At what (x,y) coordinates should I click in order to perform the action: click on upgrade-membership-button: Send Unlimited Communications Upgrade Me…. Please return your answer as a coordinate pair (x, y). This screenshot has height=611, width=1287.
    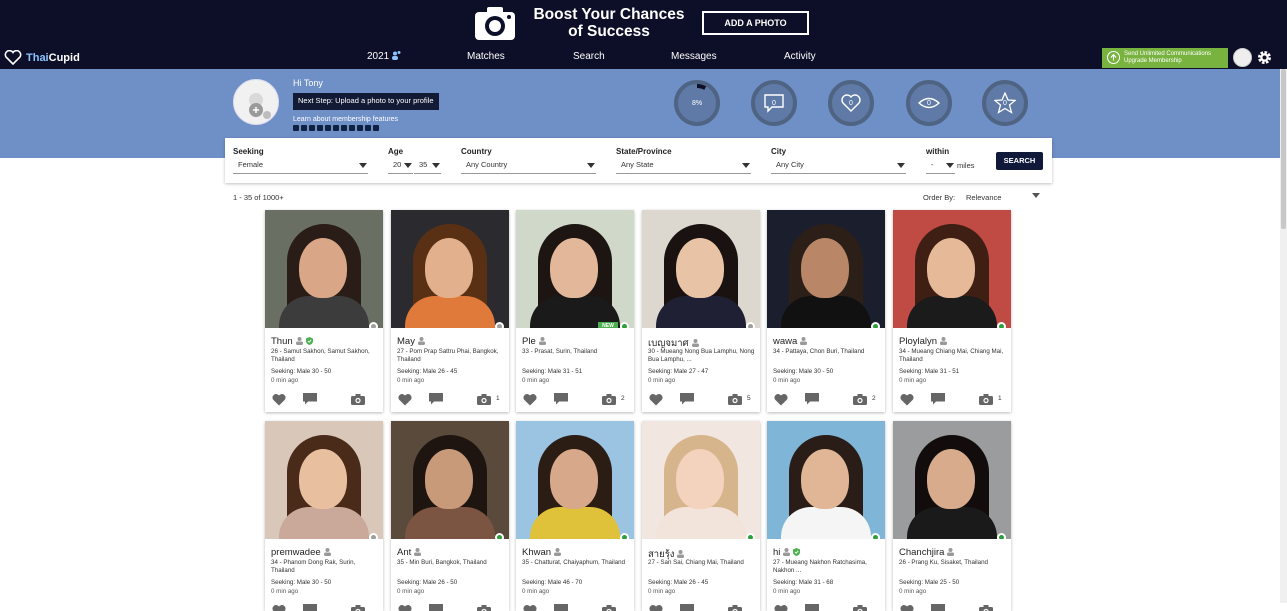
    Looking at the image, I should click on (1165, 58).